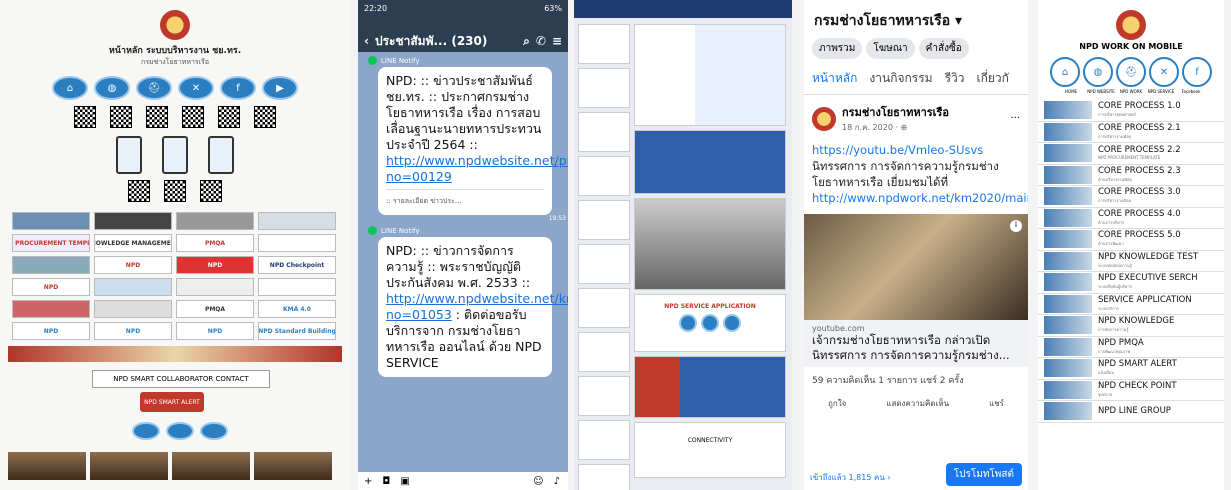 This screenshot has height=490, width=1231. Describe the element at coordinates (557, 41) in the screenshot. I see `menu-icon: ≡` at that location.